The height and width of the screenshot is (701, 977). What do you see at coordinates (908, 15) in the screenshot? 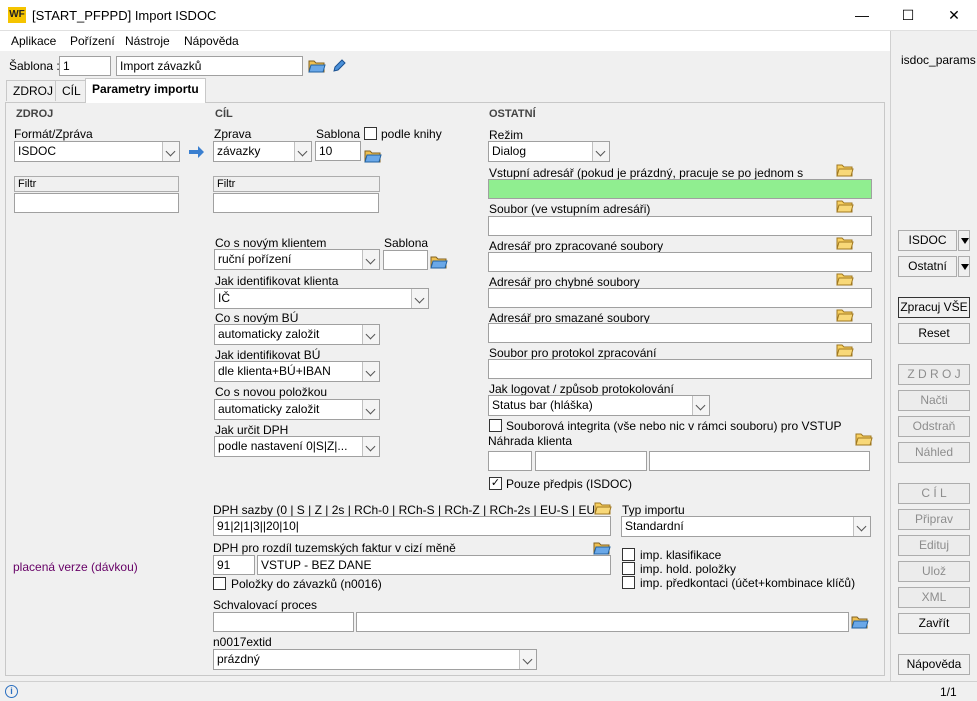
I see `maximize-button: ☐` at bounding box center [908, 15].